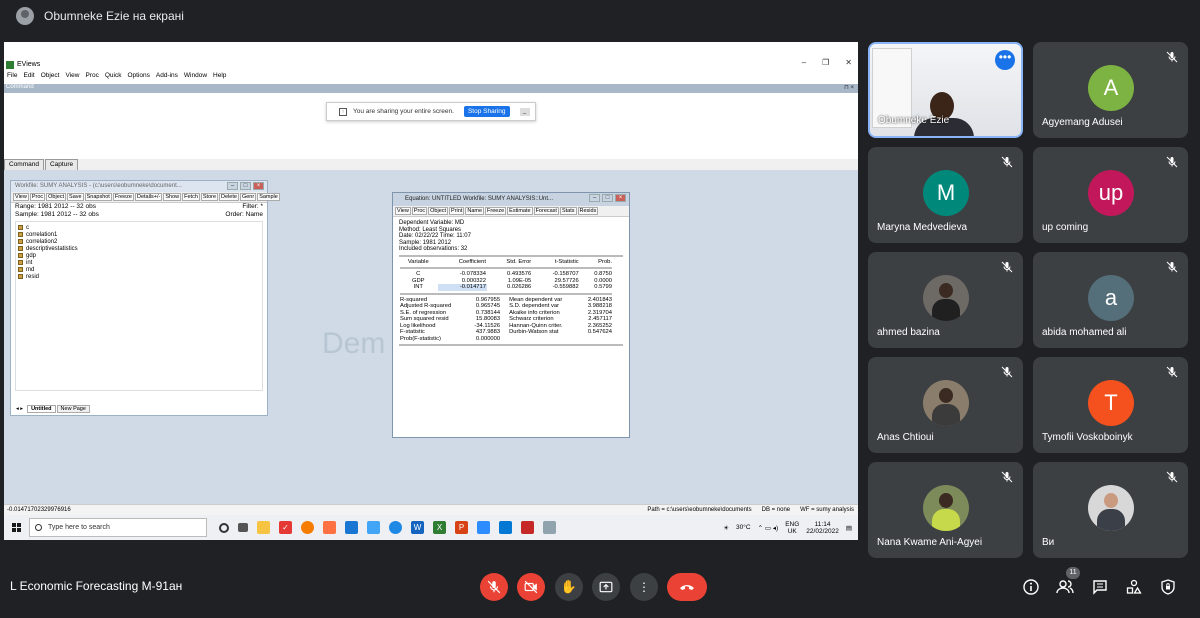  Describe the element at coordinates (41, 409) in the screenshot. I see `tab-untitled: Untitled` at that location.